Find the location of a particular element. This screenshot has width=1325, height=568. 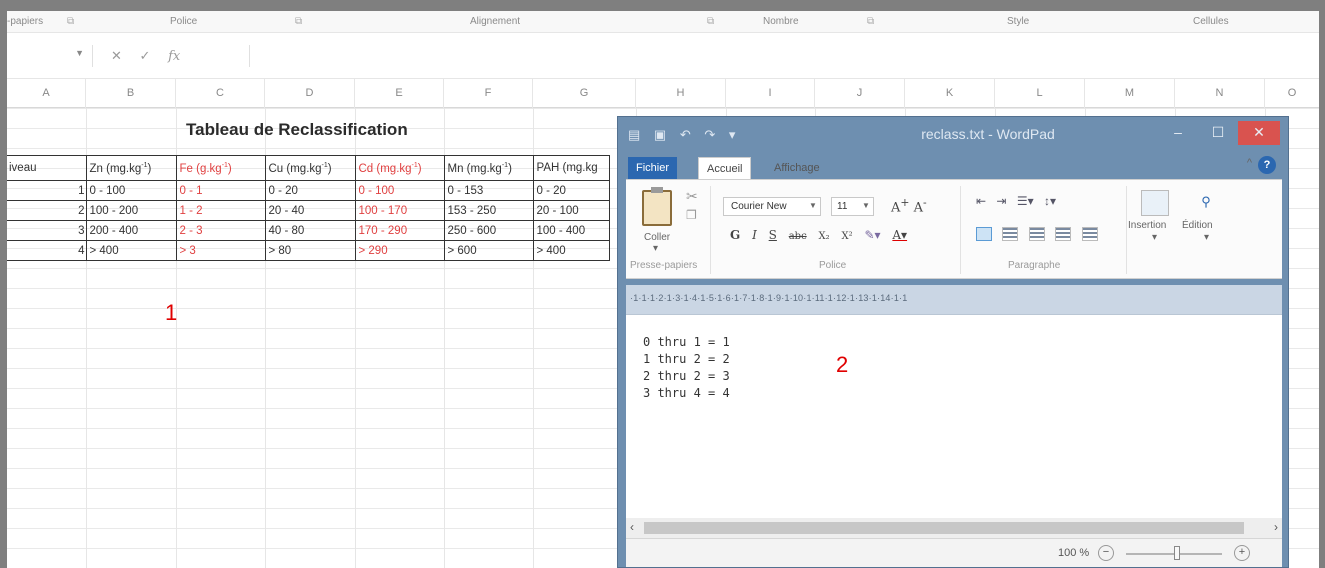

column-header-k: K is located at coordinates (950, 93).